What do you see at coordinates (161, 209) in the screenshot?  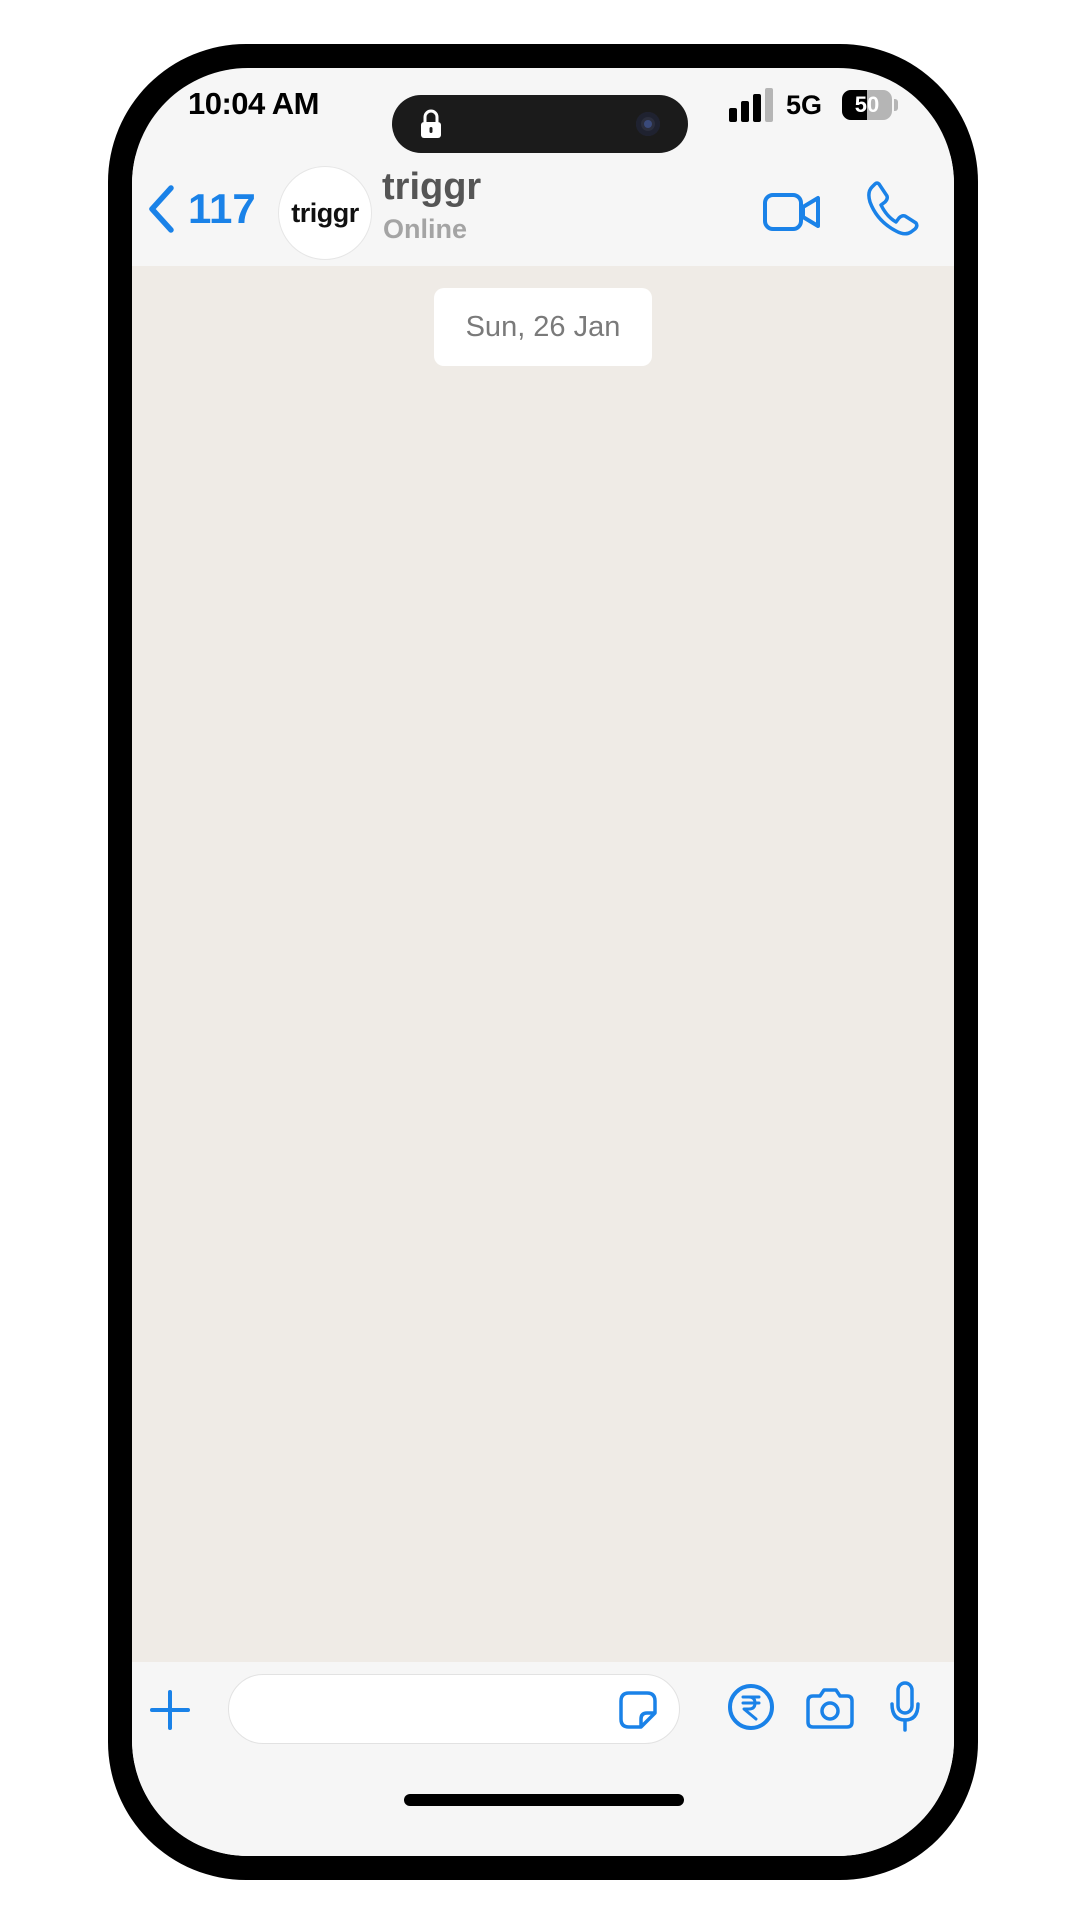 I see `chevron-left-icon` at bounding box center [161, 209].